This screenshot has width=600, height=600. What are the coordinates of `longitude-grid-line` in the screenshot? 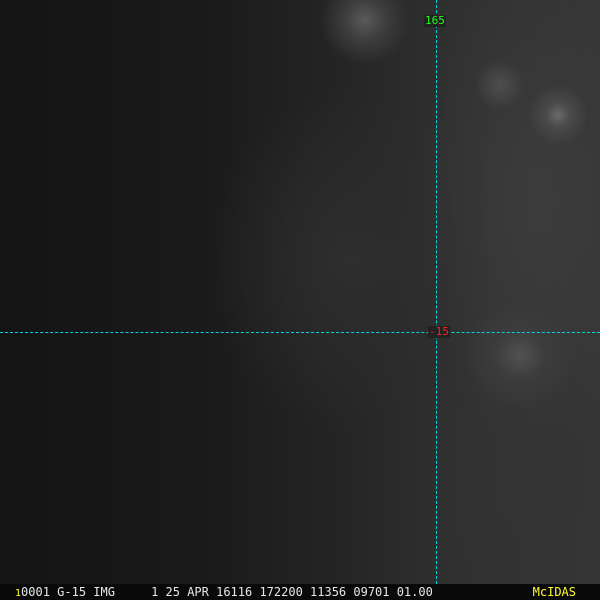 It's located at (436, 292).